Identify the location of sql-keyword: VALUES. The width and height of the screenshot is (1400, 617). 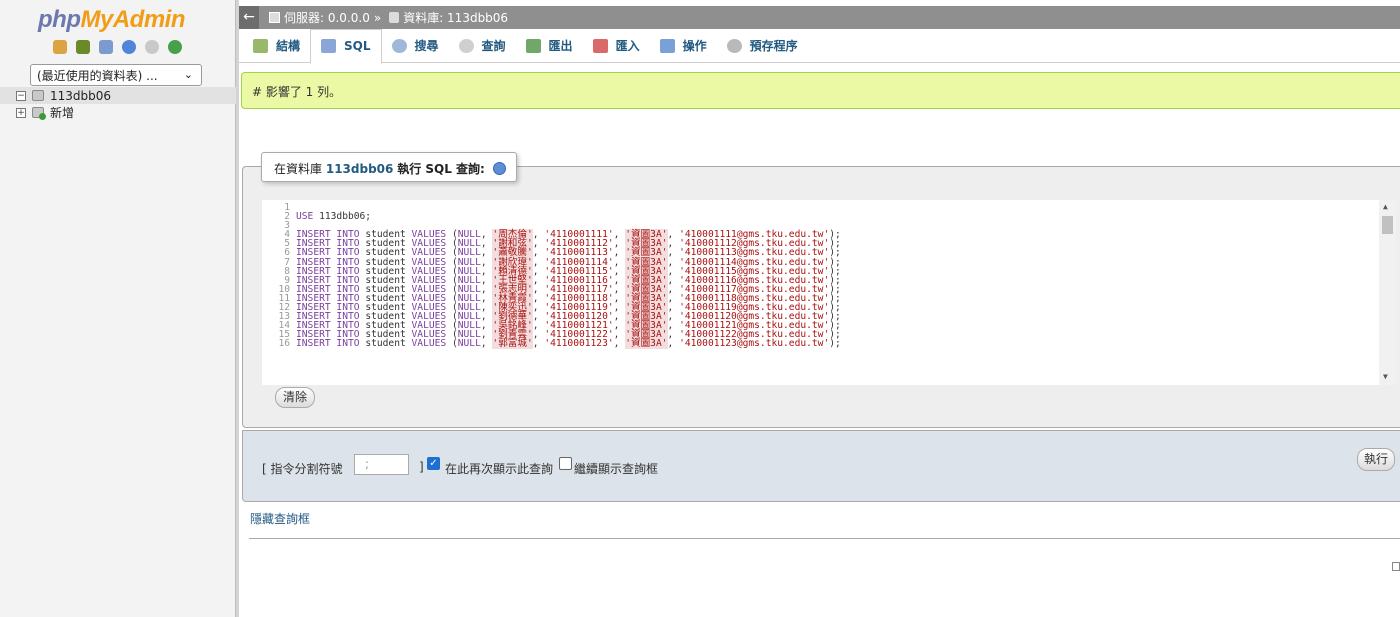
(429, 344).